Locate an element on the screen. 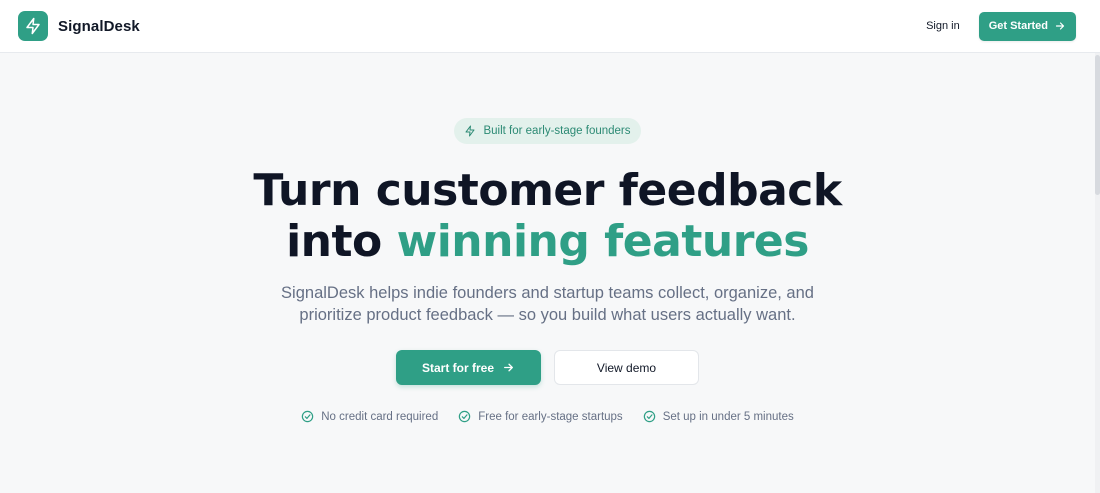  headline-plain: into is located at coordinates (334, 241).